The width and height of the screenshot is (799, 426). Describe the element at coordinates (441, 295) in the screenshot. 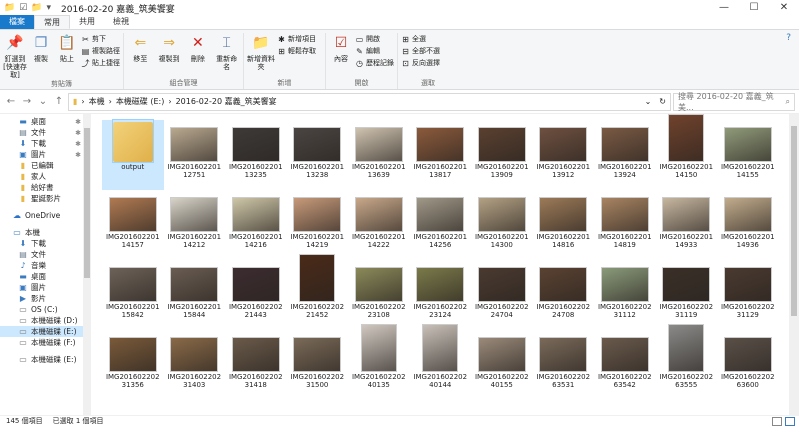

I see `file-item: IMG201602202 23124` at that location.